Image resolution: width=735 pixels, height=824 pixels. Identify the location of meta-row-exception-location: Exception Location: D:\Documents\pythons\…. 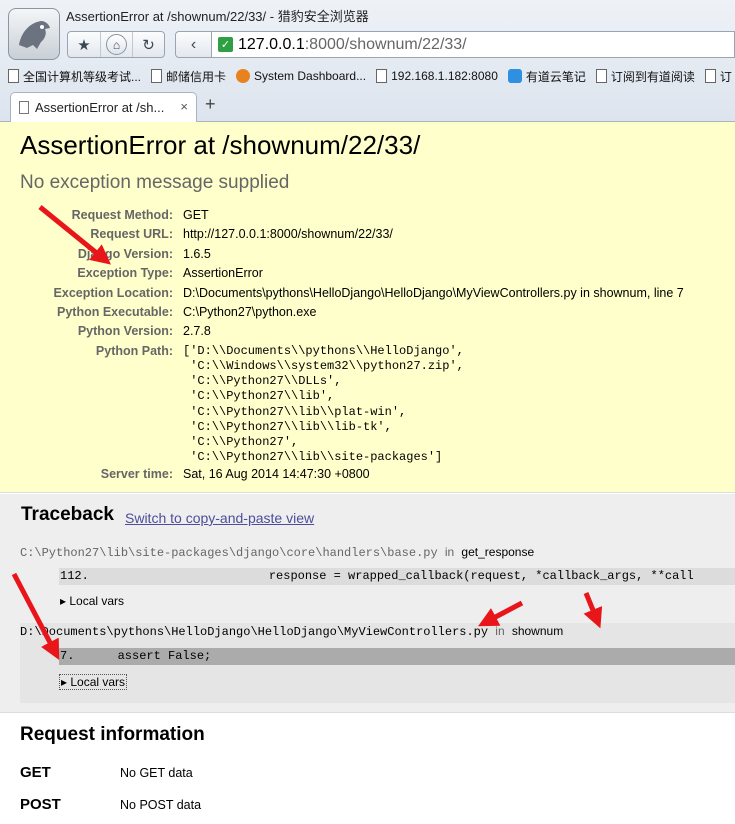
(367, 293).